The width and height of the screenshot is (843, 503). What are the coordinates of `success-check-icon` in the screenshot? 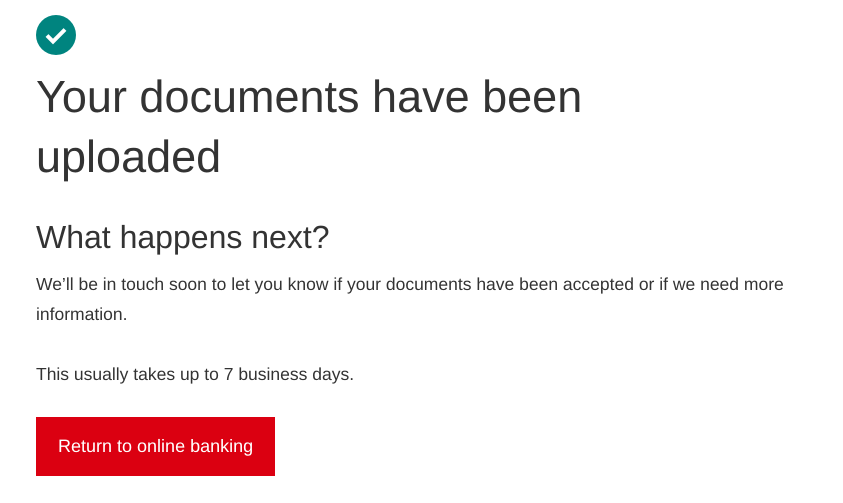 It's located at (56, 35).